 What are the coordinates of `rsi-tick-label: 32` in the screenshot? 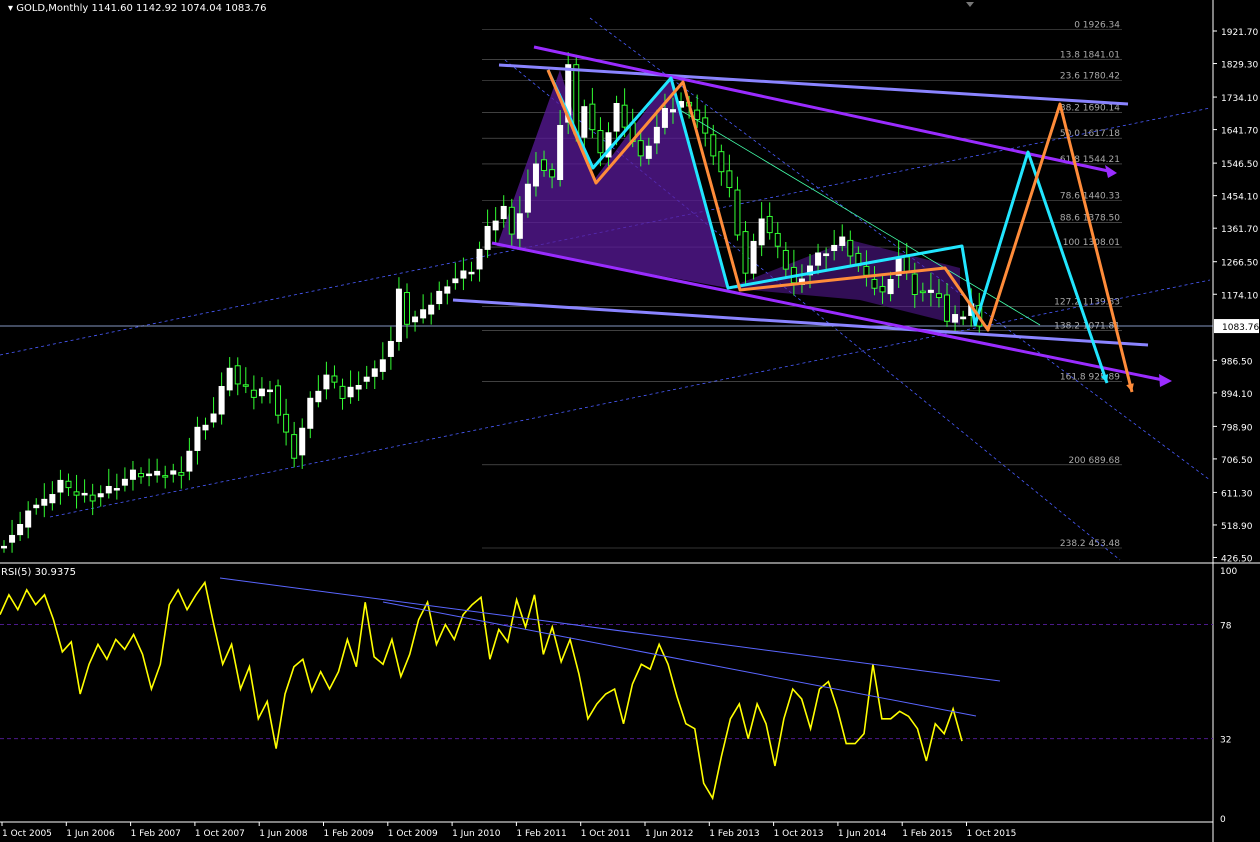 It's located at (1225, 741).